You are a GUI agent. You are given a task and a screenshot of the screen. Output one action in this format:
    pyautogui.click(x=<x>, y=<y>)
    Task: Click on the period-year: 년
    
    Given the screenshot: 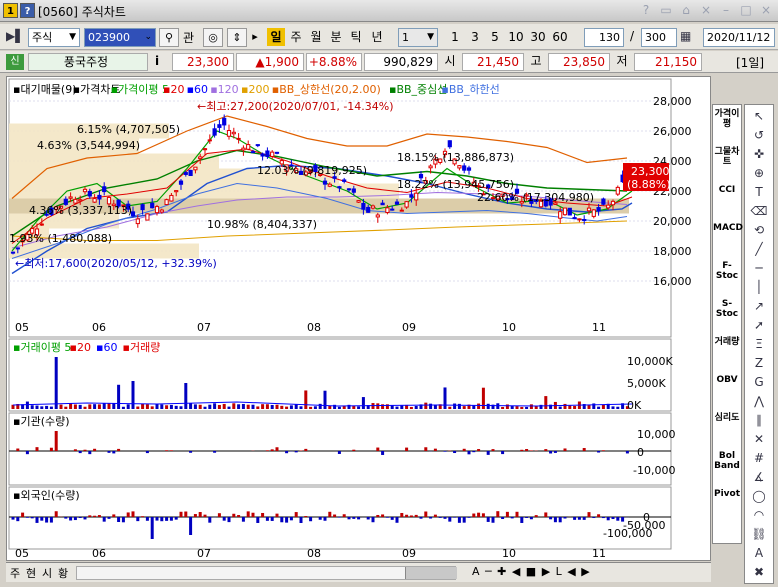 What is the action you would take?
    pyautogui.click(x=377, y=37)
    